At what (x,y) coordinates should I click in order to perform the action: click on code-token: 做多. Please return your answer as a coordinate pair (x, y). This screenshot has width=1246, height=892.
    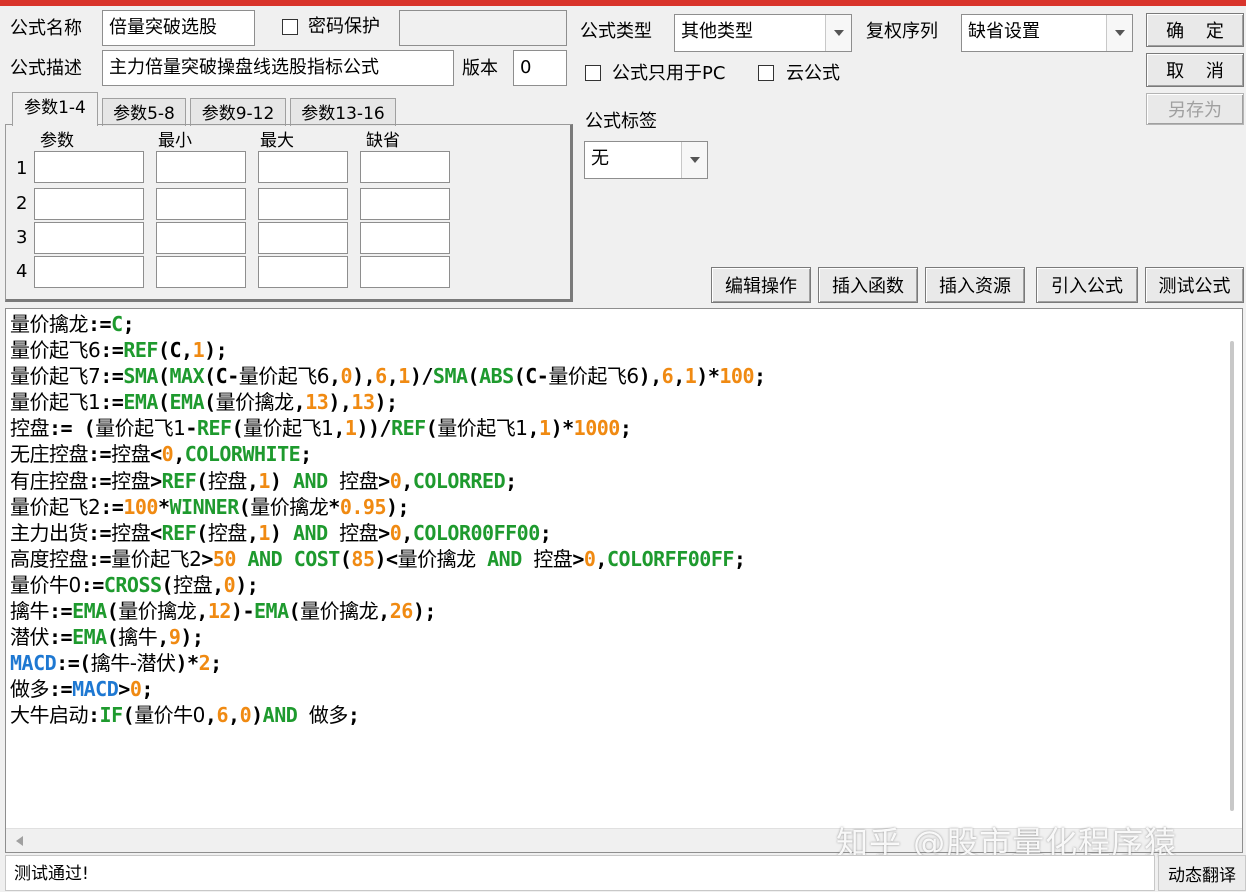
    Looking at the image, I should click on (30, 689).